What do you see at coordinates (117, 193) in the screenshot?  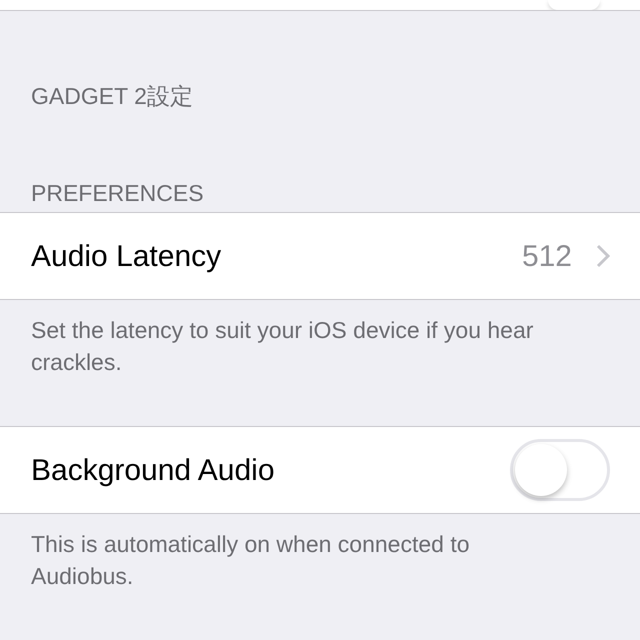 I see `section-header: PREFERENCES` at bounding box center [117, 193].